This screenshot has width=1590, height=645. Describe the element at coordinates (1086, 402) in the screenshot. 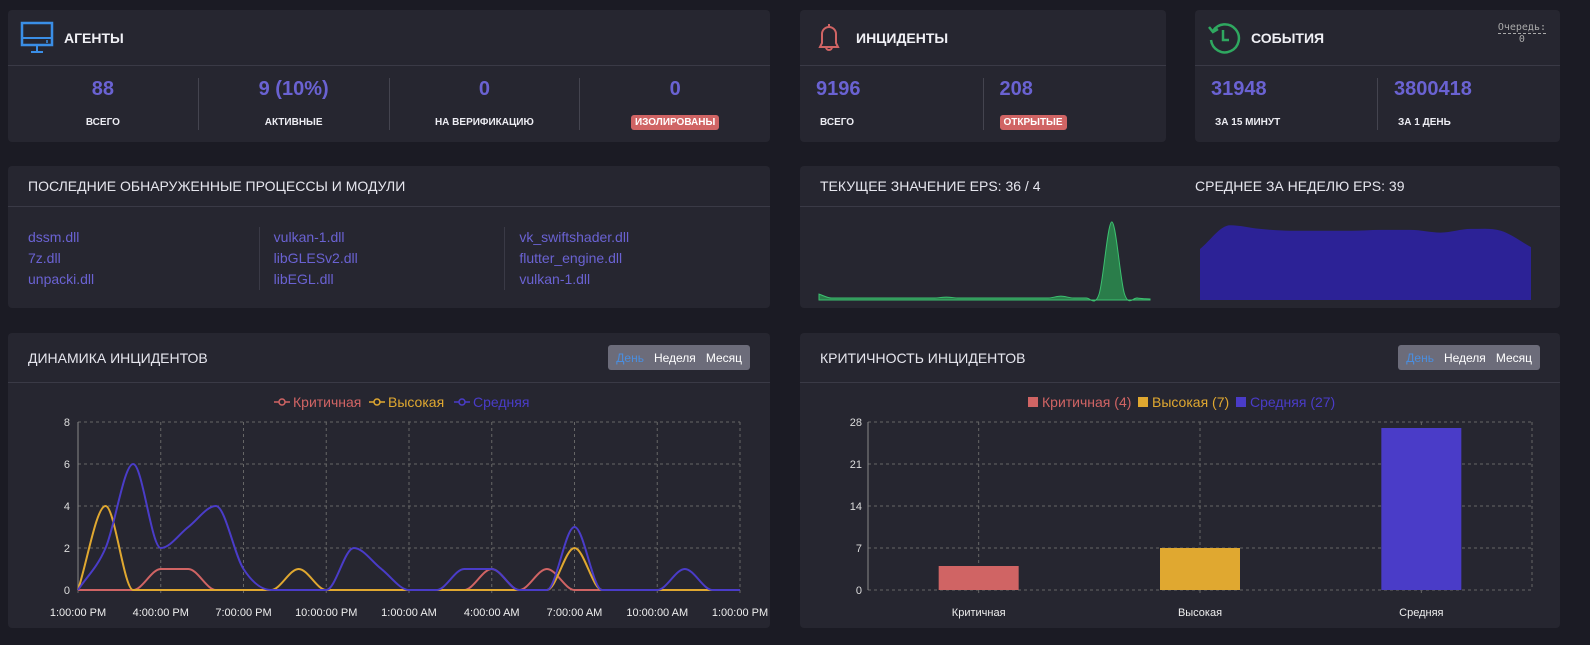

I see `legend-label: Критичная (4)` at that location.